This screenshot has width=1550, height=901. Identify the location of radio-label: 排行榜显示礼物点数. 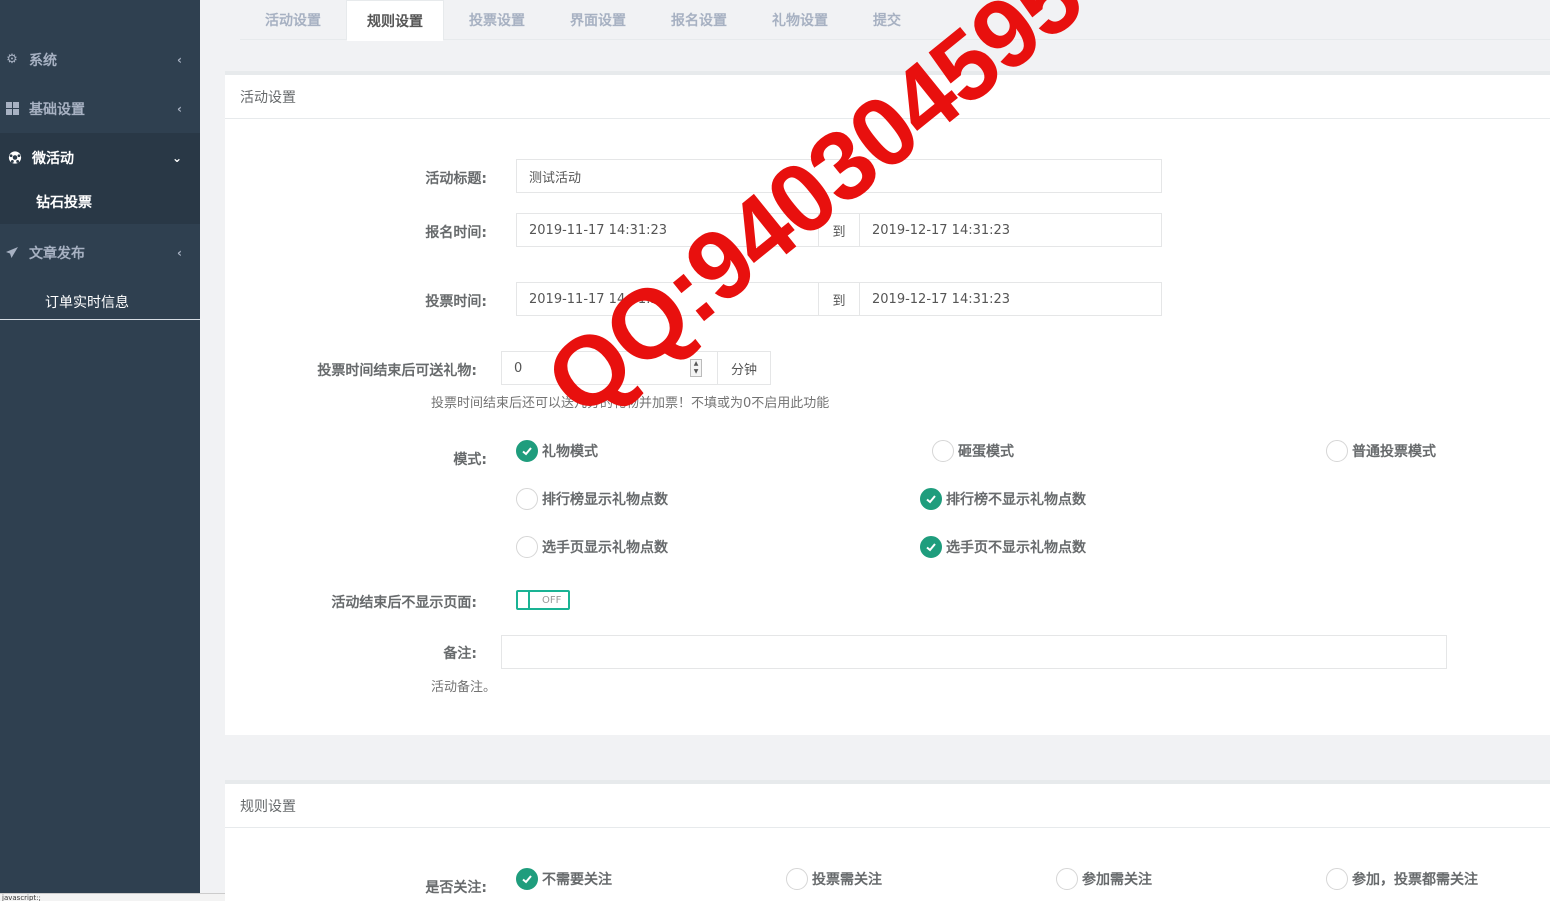
(605, 500).